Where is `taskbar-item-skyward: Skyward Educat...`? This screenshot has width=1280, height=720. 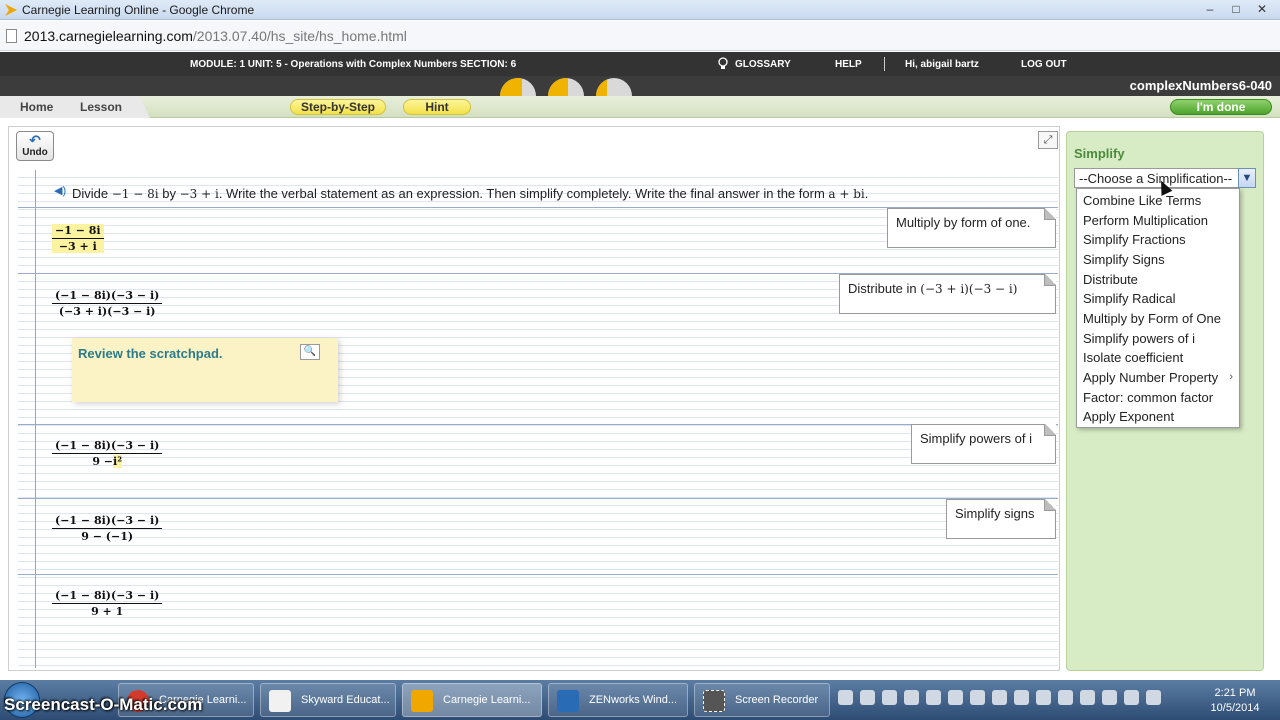 taskbar-item-skyward: Skyward Educat... is located at coordinates (328, 700).